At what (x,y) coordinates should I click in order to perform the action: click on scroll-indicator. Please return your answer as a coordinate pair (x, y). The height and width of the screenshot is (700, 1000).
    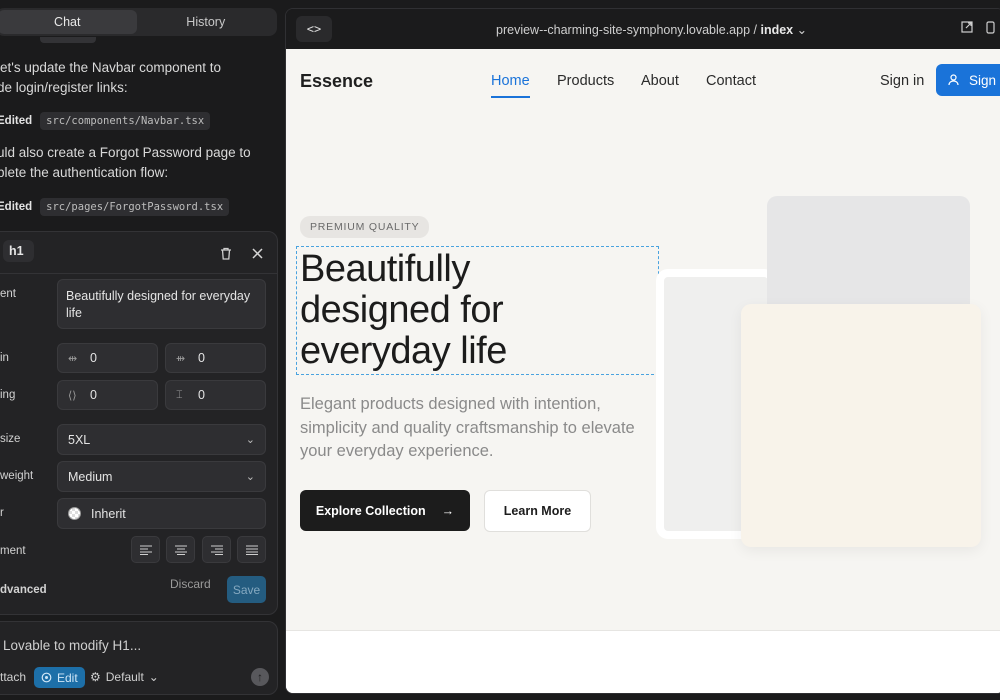
    Looking at the image, I should click on (68, 40).